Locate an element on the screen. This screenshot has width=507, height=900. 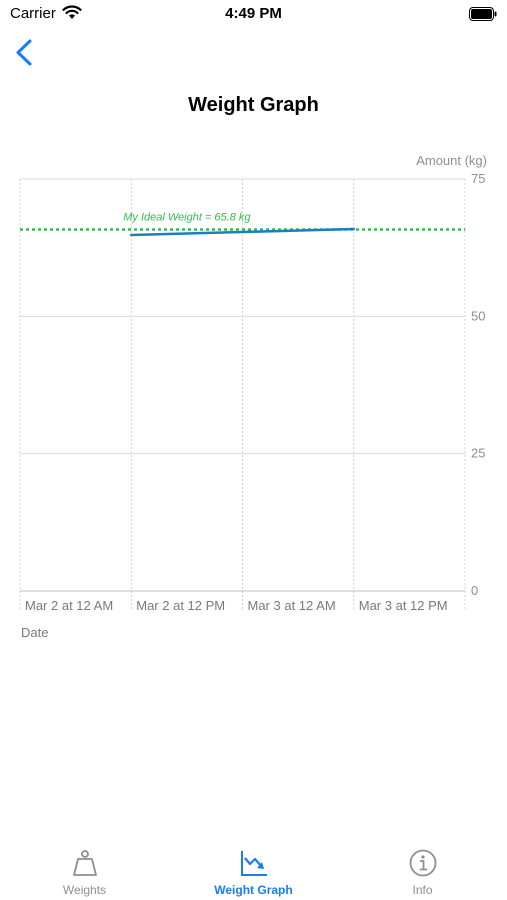
status-time: 4:49 PM is located at coordinates (253, 13).